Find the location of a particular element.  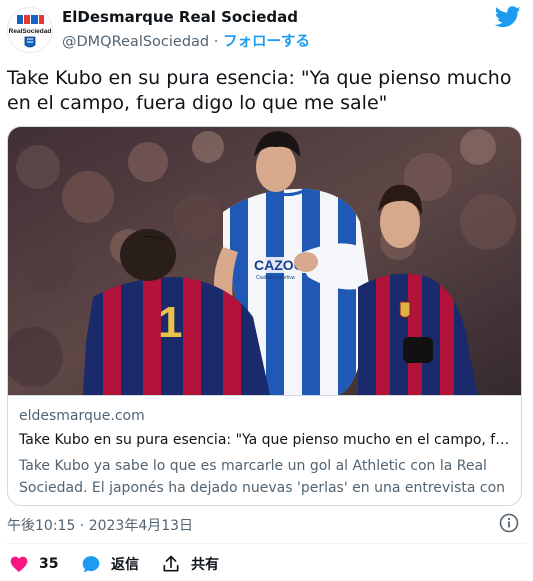

reply-button: 返信 is located at coordinates (110, 564).